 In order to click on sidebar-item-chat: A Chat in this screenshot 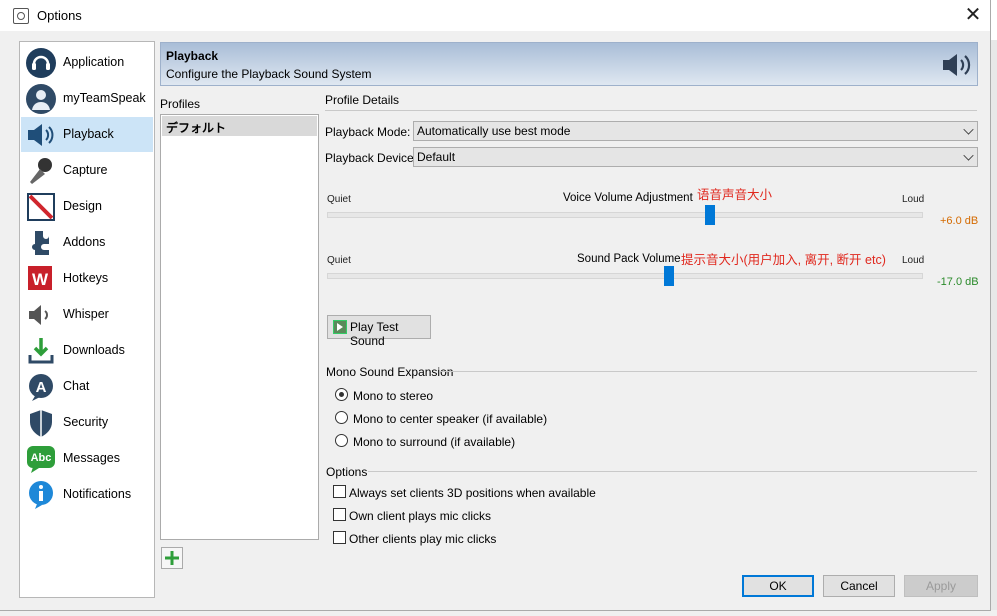, I will do `click(87, 386)`.